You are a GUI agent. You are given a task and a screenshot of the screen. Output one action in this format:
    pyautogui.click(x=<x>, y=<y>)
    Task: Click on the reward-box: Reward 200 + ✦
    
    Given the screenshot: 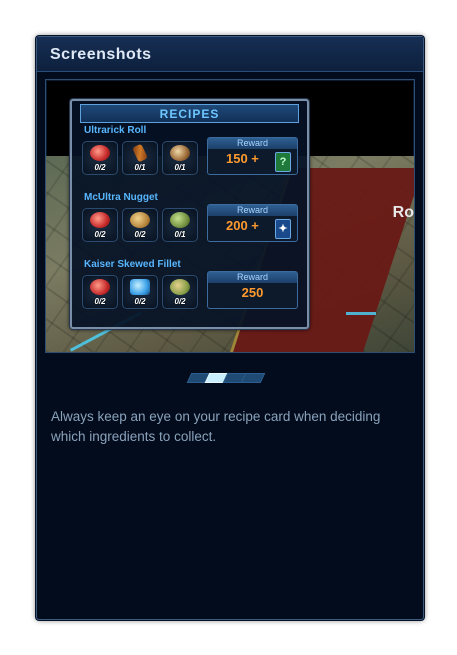 What is the action you would take?
    pyautogui.click(x=252, y=223)
    